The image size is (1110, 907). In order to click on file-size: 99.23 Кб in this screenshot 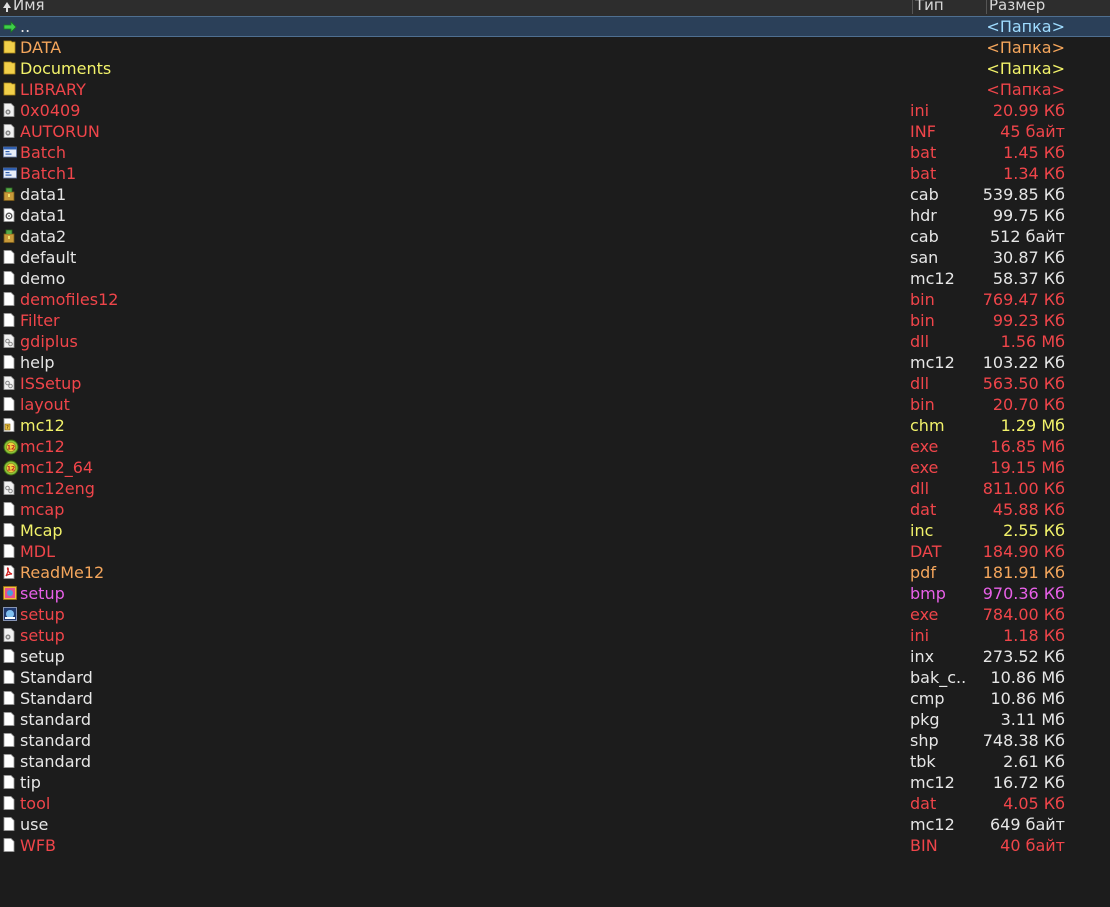, I will do `click(1028, 320)`.